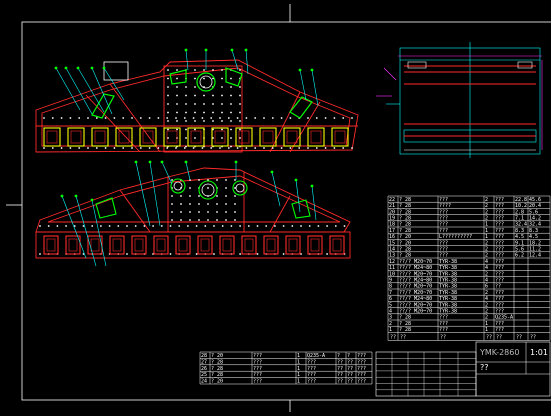 The image size is (551, 416). Describe the element at coordinates (443, 337) in the screenshot. I see `parts-table-header: ??` at that location.